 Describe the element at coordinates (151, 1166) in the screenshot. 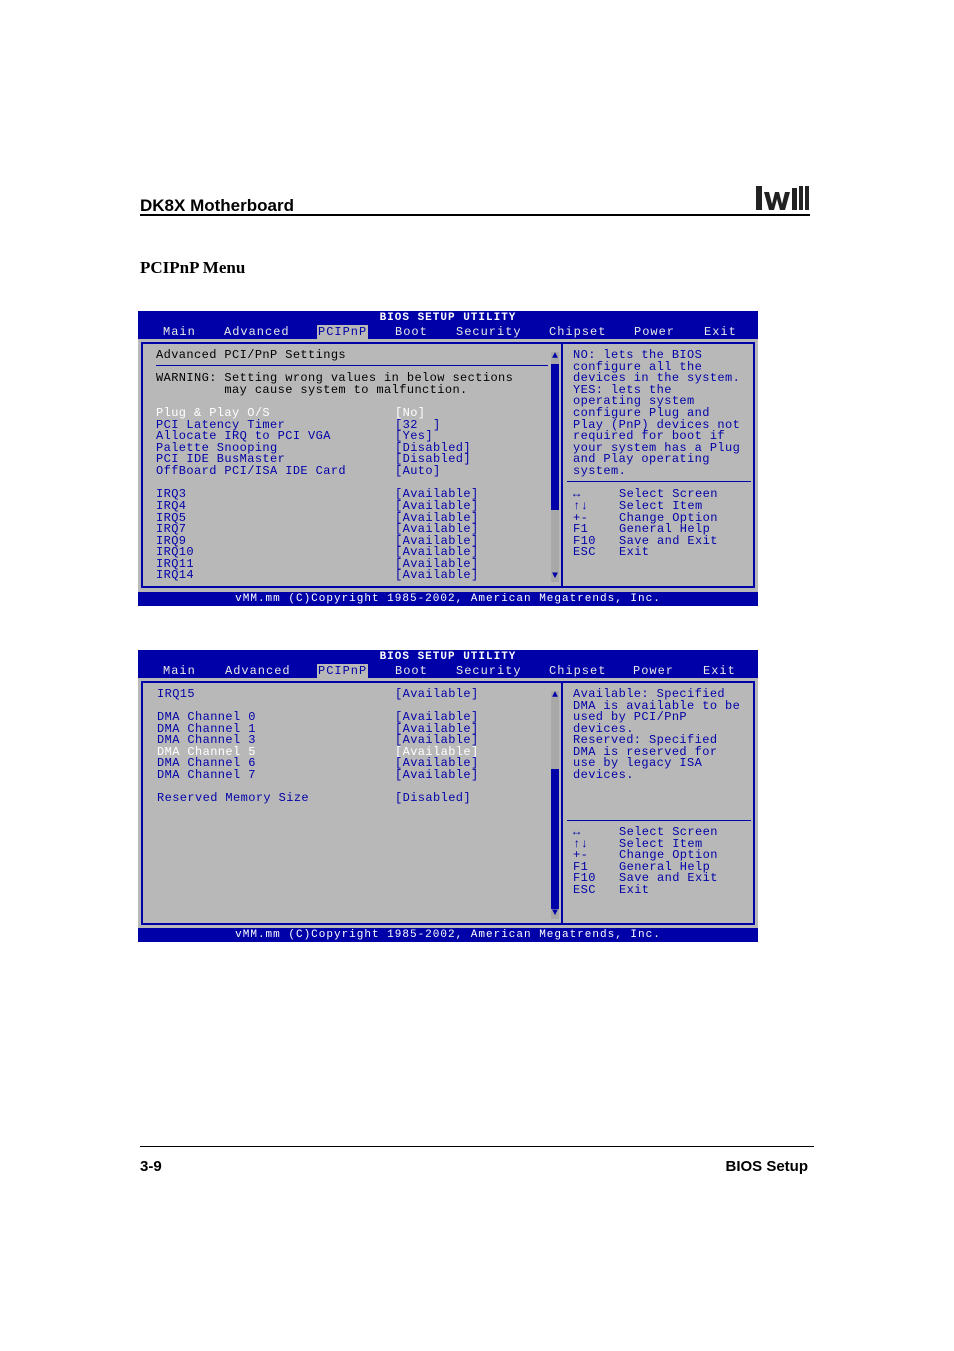

I see `page-number: 3-9` at that location.